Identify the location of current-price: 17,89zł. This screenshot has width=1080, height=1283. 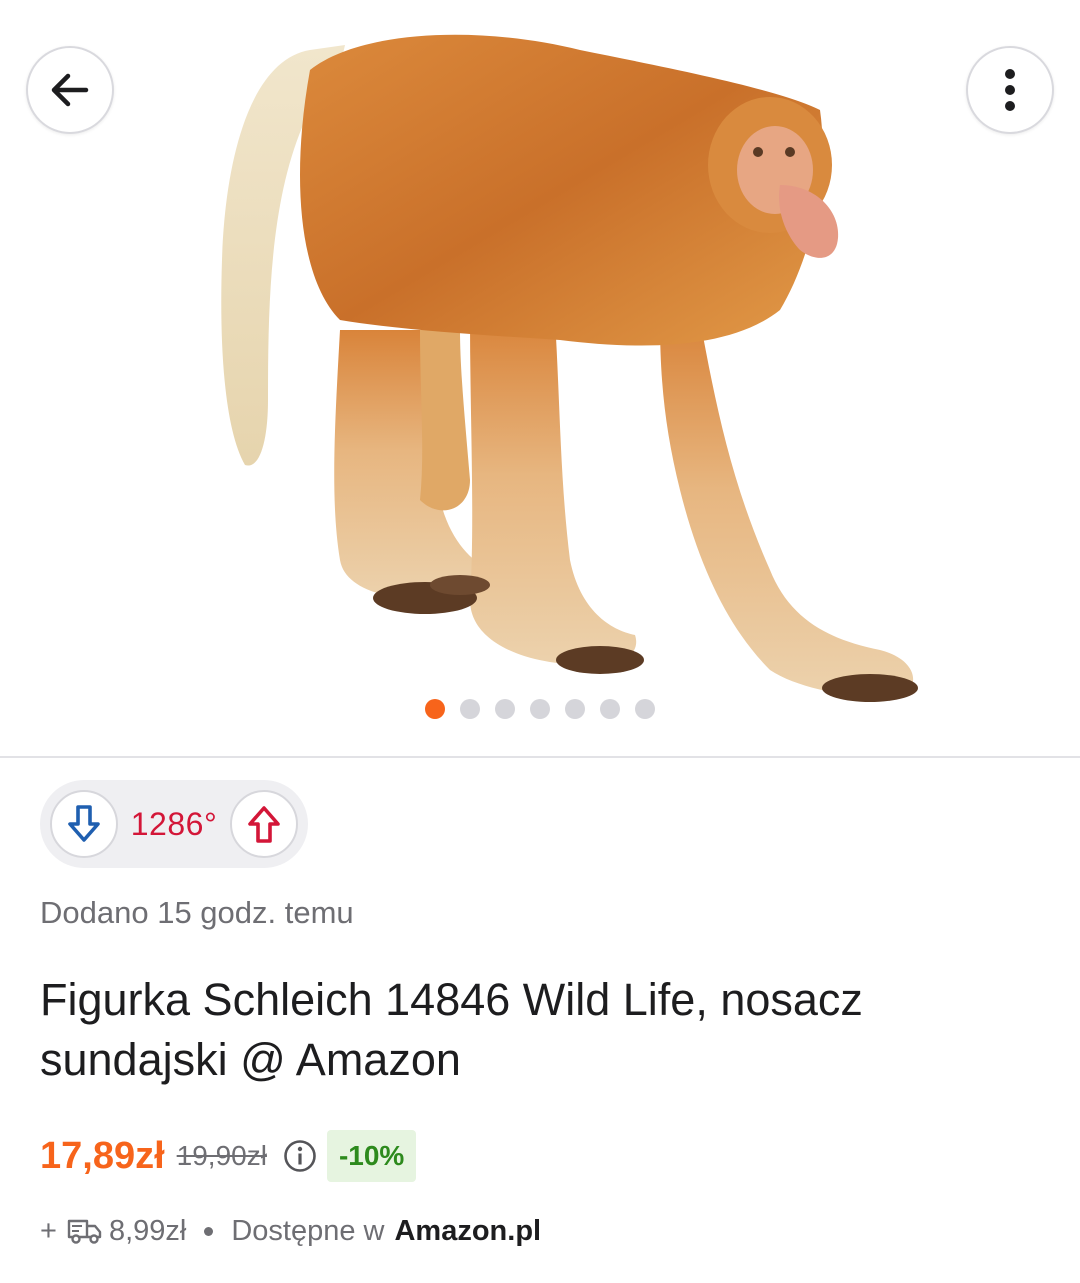
(102, 1155).